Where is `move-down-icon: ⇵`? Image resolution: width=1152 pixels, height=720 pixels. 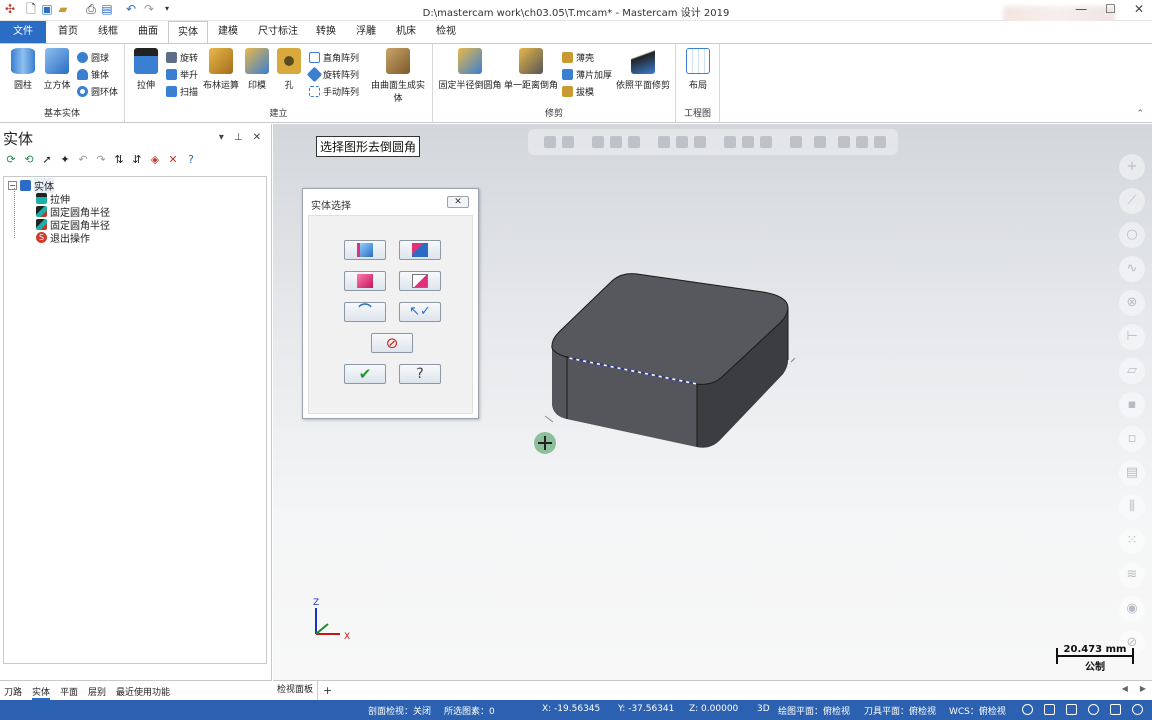
move-down-icon: ⇵ is located at coordinates (137, 160).